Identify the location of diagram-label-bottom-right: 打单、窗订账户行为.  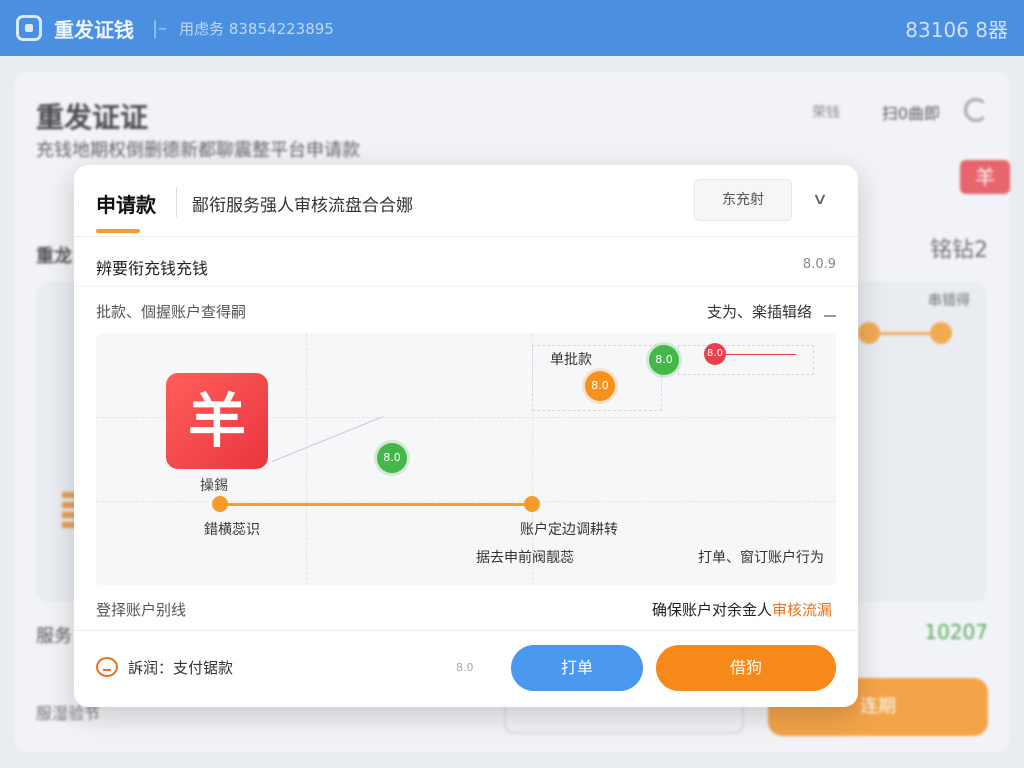
(761, 558).